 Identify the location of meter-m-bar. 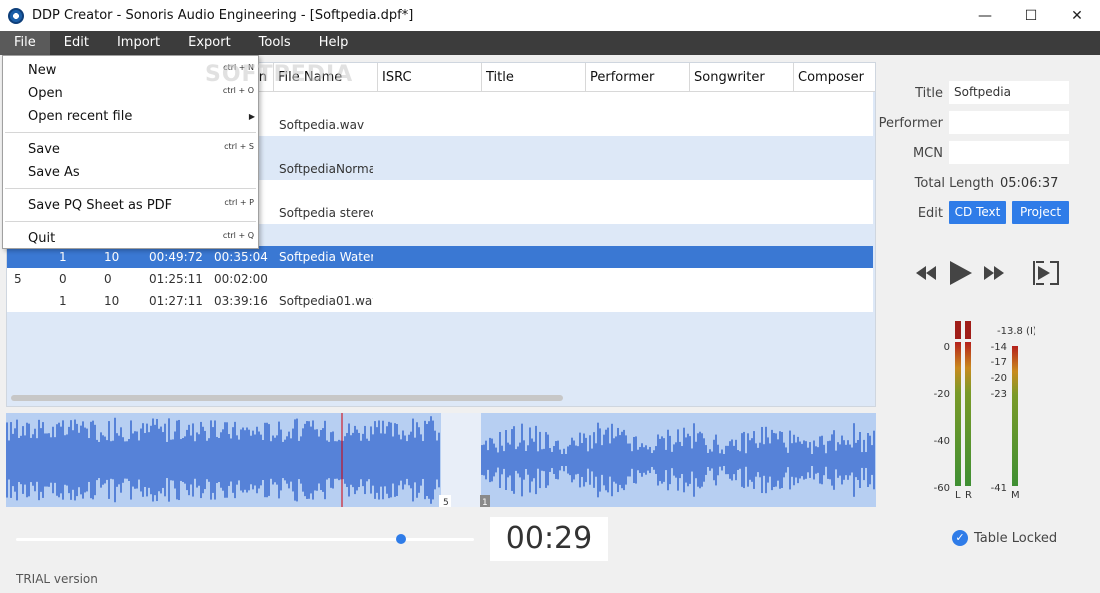
(1015, 416).